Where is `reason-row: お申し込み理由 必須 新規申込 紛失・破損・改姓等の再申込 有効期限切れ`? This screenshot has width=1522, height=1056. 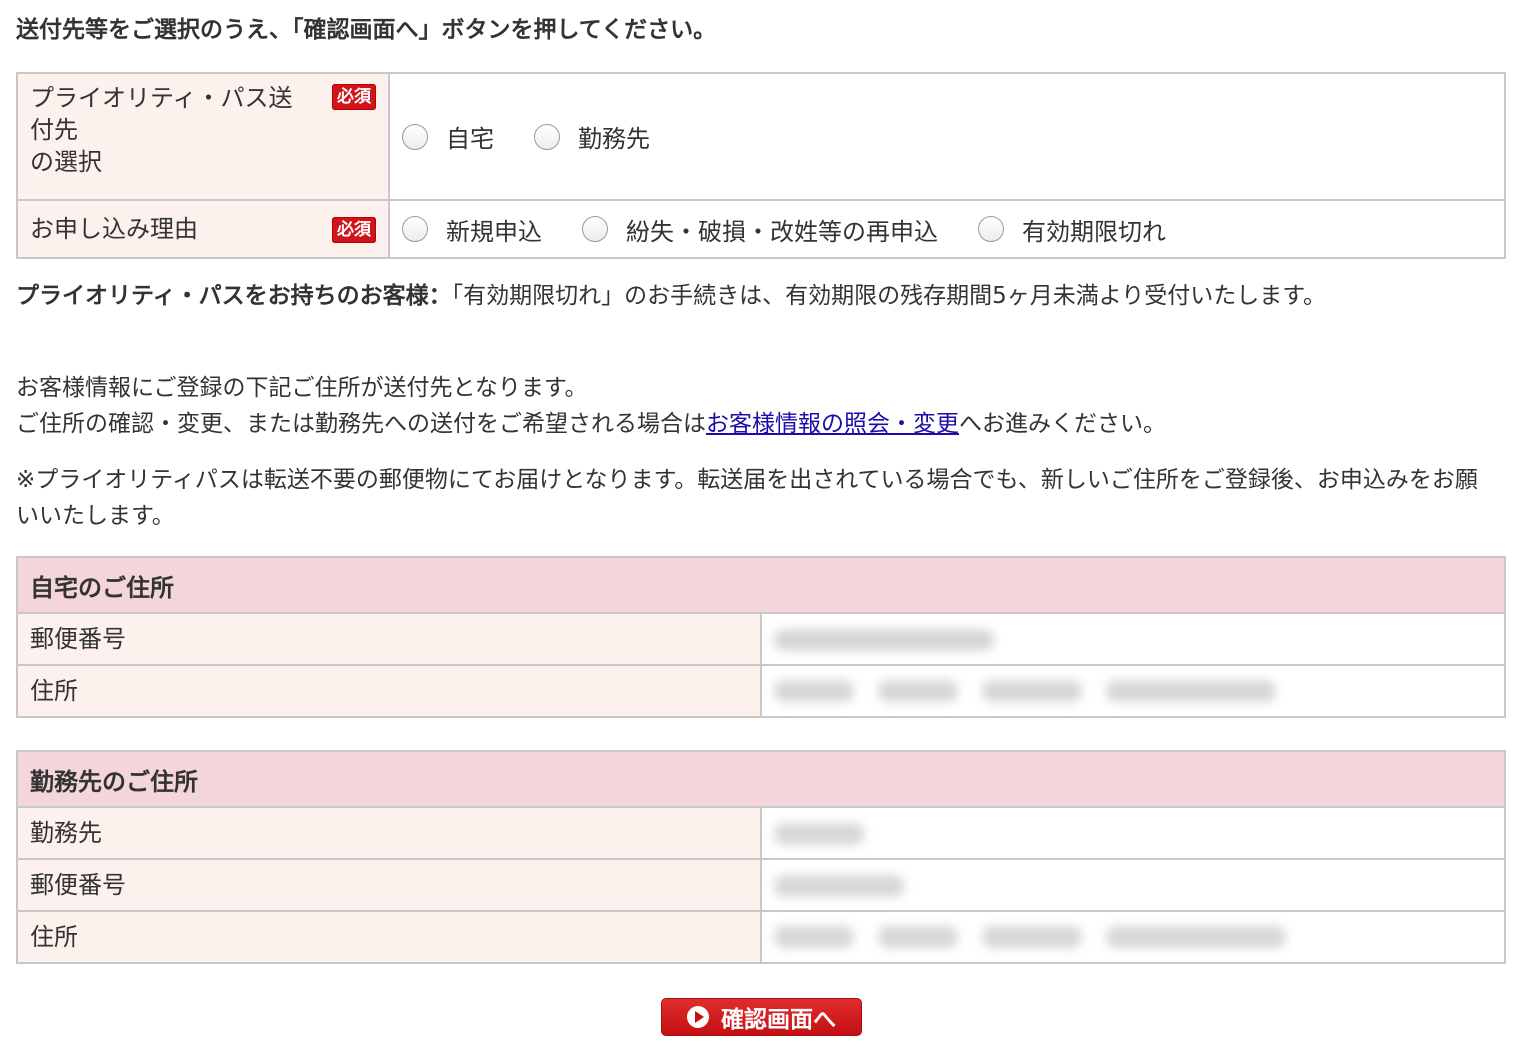
reason-row: お申し込み理由 必須 新規申込 紛失・破損・改姓等の再申込 有効期限切れ is located at coordinates (761, 229).